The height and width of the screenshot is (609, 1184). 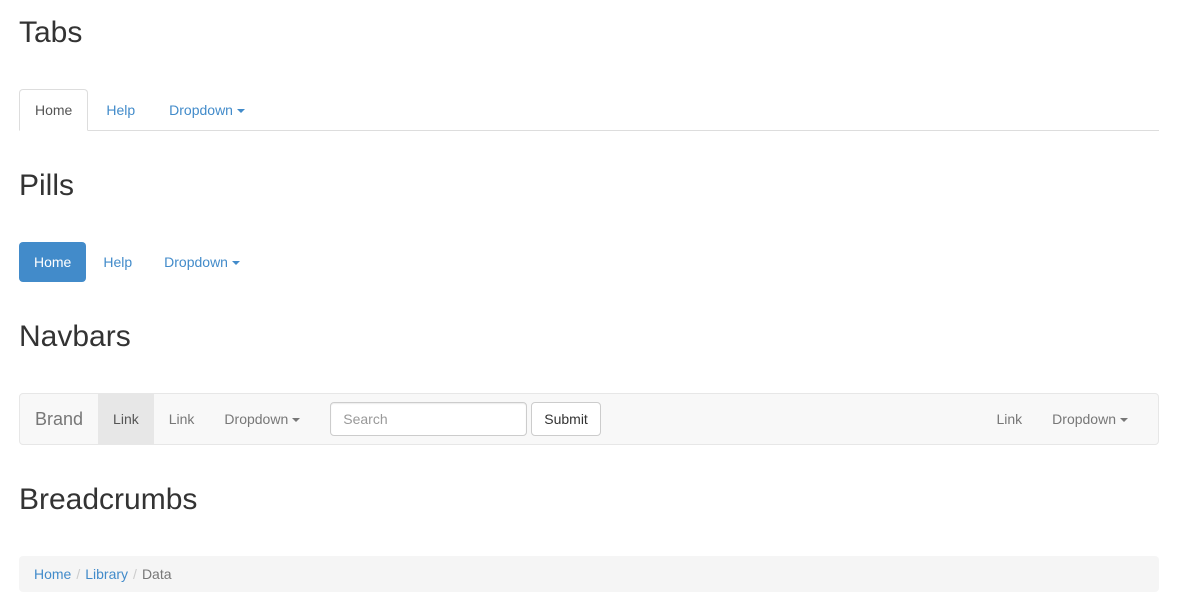 I want to click on pill-help: Help, so click(x=117, y=262).